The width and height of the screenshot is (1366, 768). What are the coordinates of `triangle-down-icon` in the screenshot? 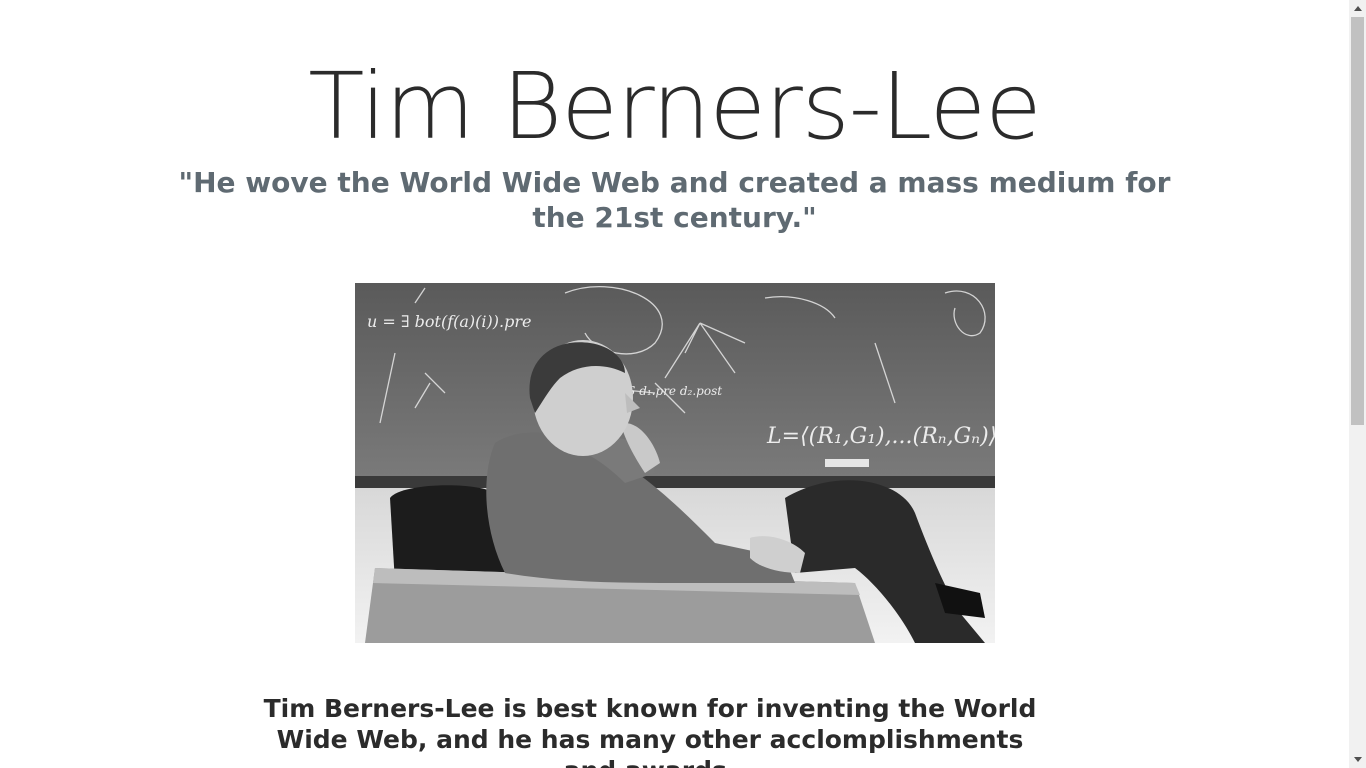 It's located at (1357, 759).